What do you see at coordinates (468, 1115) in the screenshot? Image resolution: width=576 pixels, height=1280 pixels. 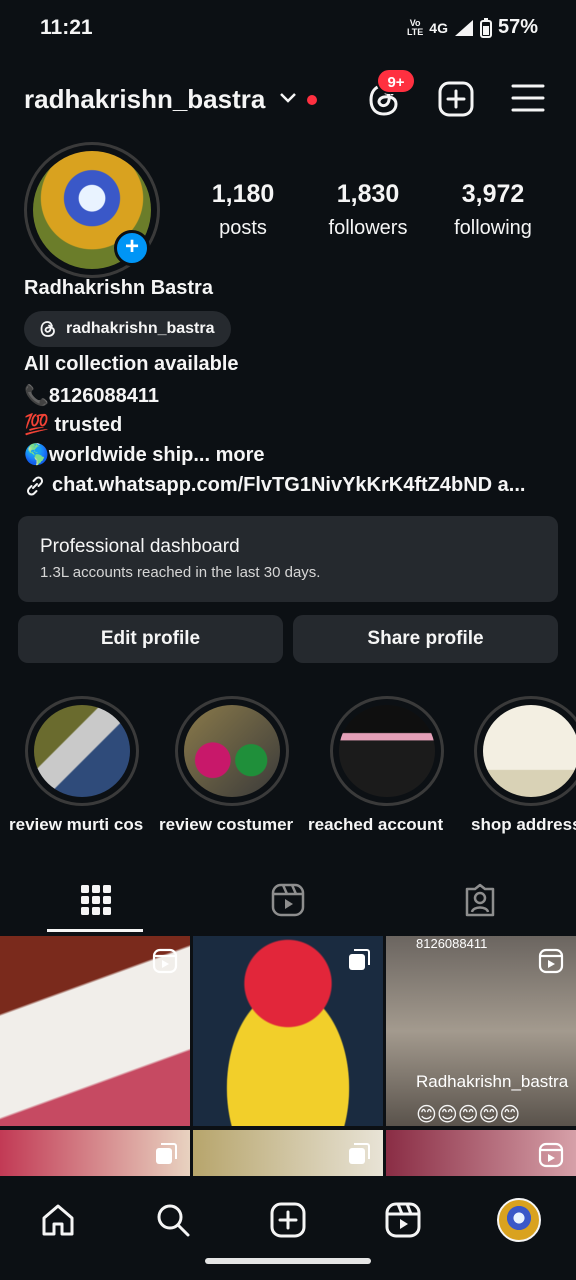 I see `tile-emojis: 😊😊😊😊😊` at bounding box center [468, 1115].